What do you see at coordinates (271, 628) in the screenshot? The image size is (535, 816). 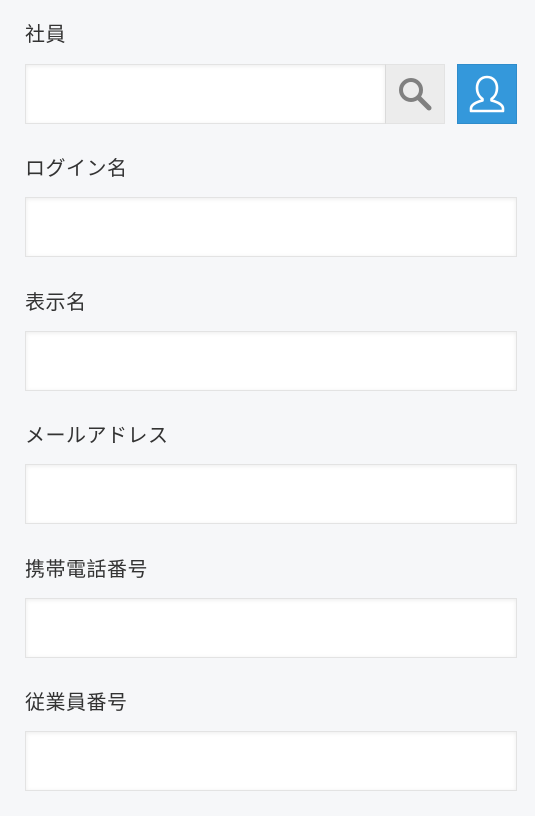 I see `mobile-phone-input` at bounding box center [271, 628].